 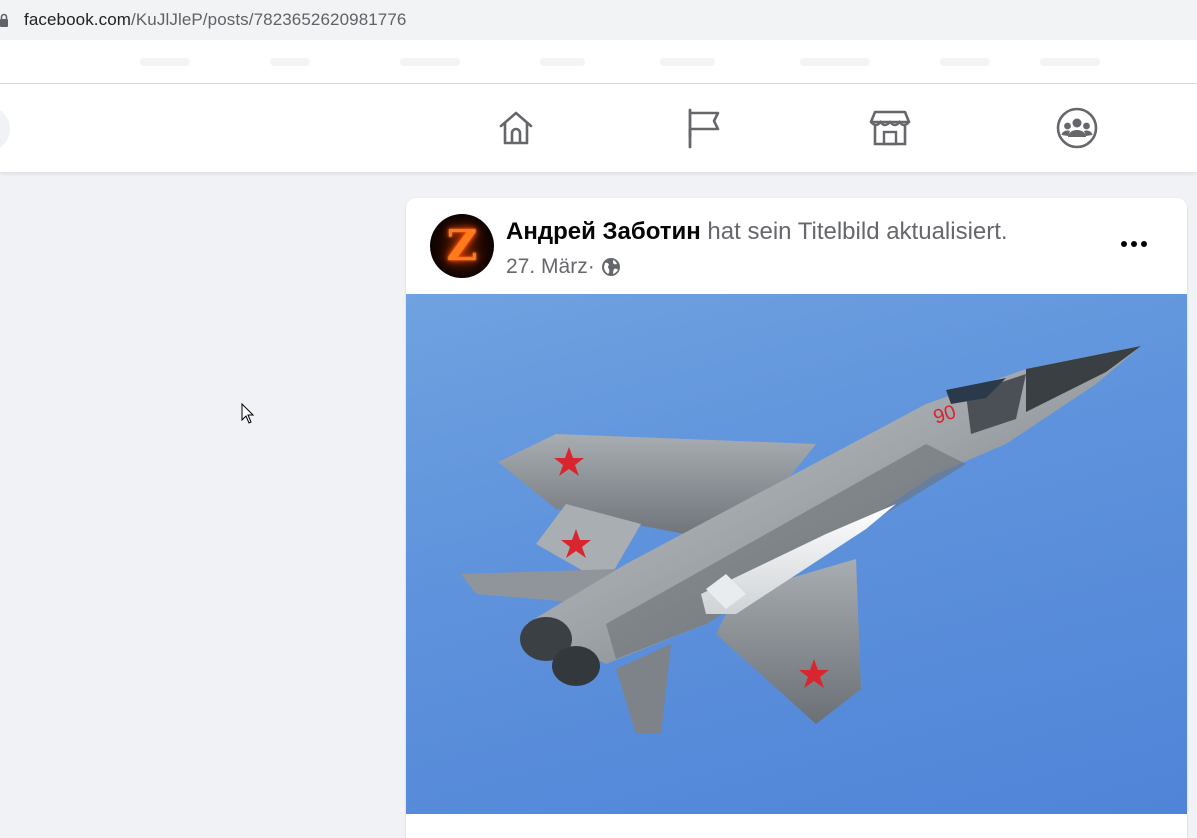 What do you see at coordinates (5, 20) in the screenshot?
I see `lock-icon` at bounding box center [5, 20].